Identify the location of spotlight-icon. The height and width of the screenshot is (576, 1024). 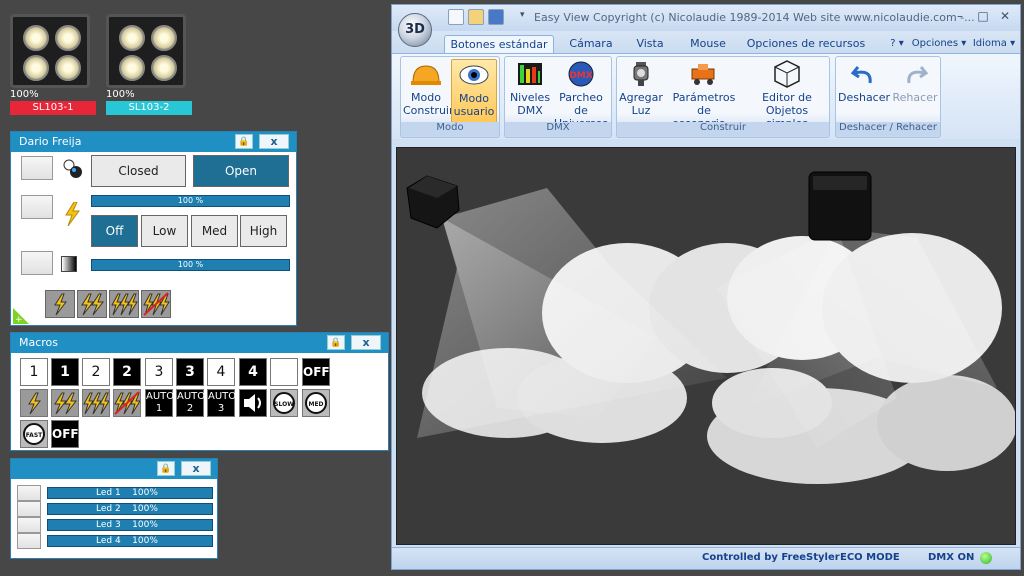
(641, 74).